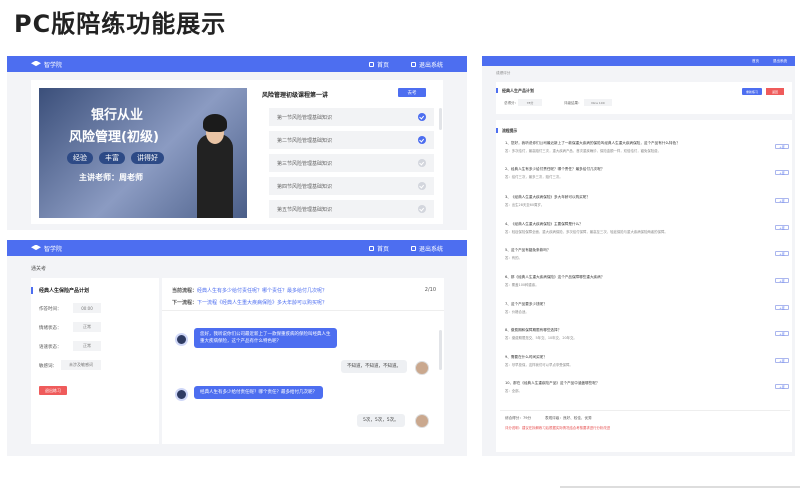 The height and width of the screenshot is (496, 800). Describe the element at coordinates (374, 366) in the screenshot. I see `user-message: 不知道，不知道，不知道。` at that location.